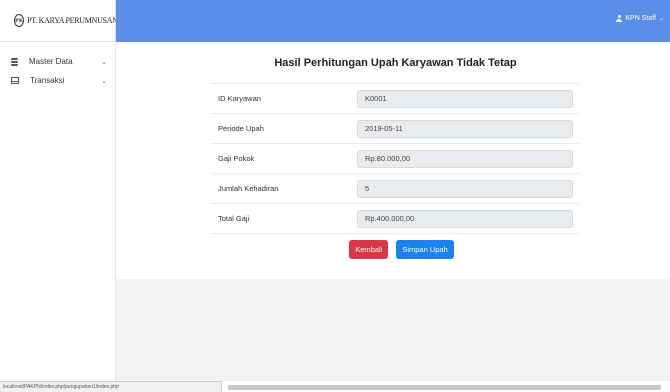  What do you see at coordinates (465, 98) in the screenshot?
I see `id-karyawan-field: K0001` at bounding box center [465, 98].